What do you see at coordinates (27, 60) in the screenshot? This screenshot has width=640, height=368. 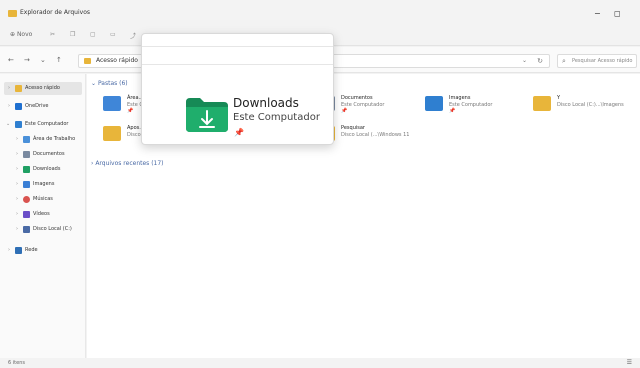 I see `forward-icon: →` at bounding box center [27, 60].